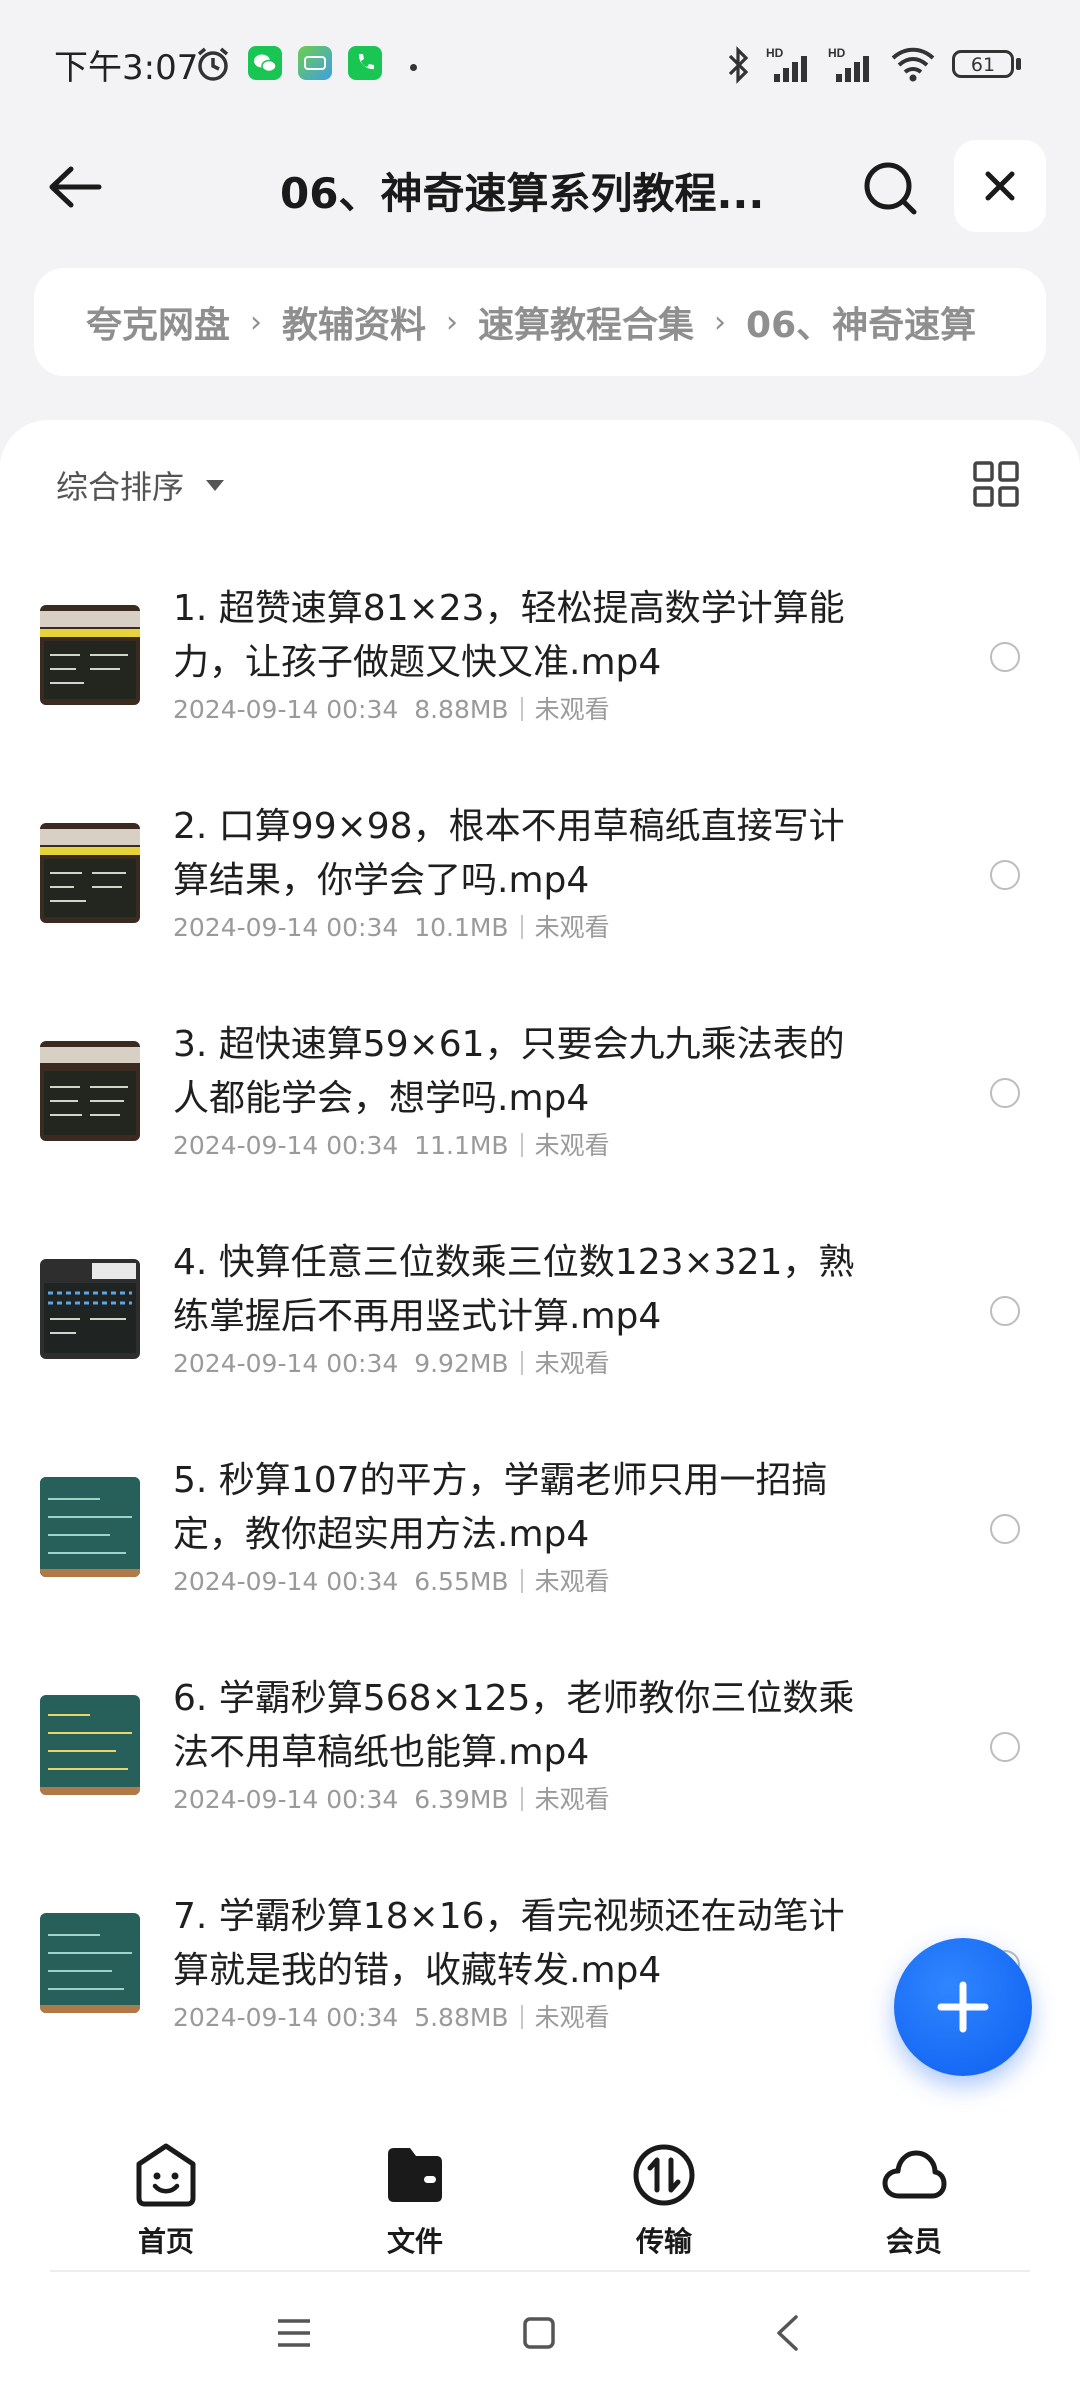  I want to click on back-button, so click(75, 187).